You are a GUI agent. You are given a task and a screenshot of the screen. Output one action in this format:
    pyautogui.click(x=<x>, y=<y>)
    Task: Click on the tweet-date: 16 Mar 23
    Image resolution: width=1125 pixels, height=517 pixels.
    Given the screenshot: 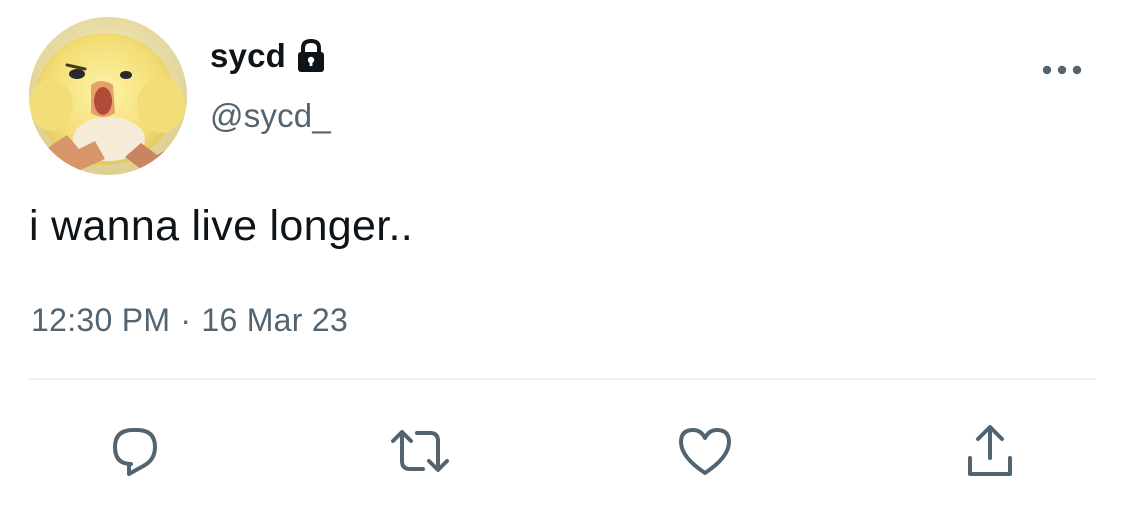 What is the action you would take?
    pyautogui.click(x=274, y=320)
    